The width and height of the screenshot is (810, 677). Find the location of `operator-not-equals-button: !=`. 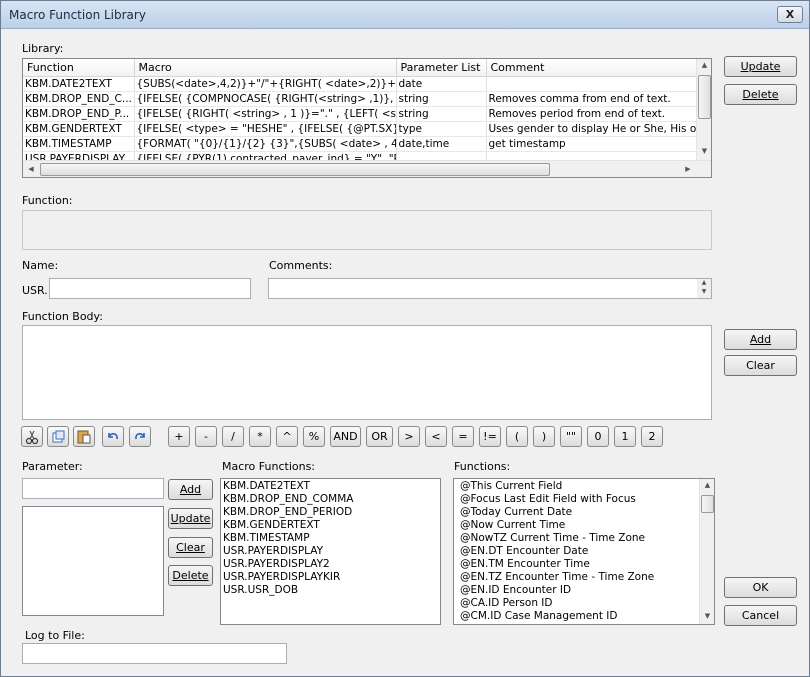

operator-not-equals-button: != is located at coordinates (490, 436).